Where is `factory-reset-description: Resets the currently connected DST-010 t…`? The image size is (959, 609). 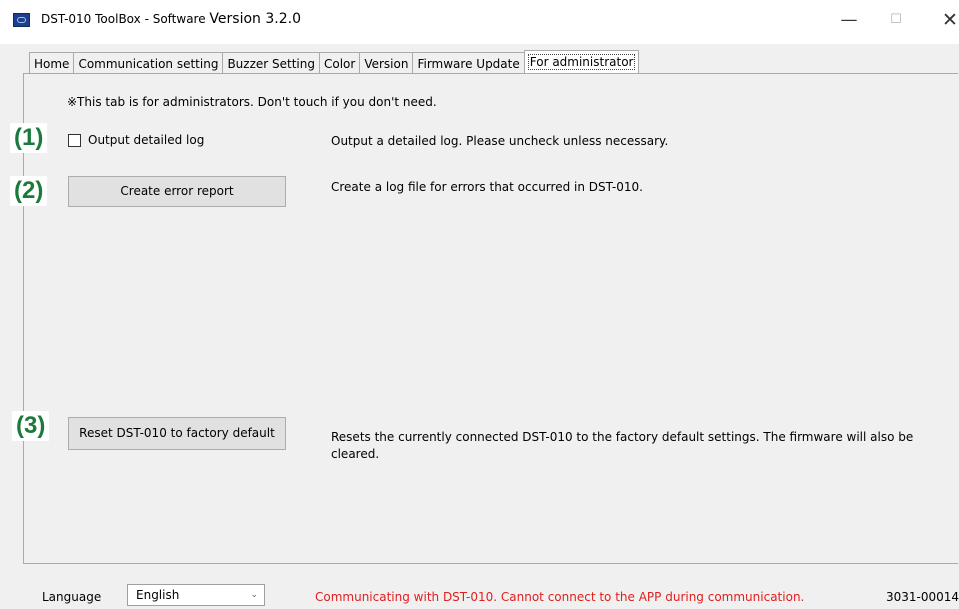
factory-reset-description: Resets the currently connected DST-010 t… is located at coordinates (622, 445).